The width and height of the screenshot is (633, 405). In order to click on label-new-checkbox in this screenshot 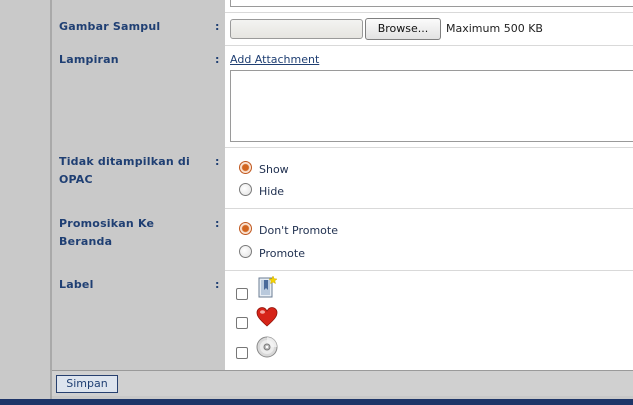, I will do `click(242, 294)`.